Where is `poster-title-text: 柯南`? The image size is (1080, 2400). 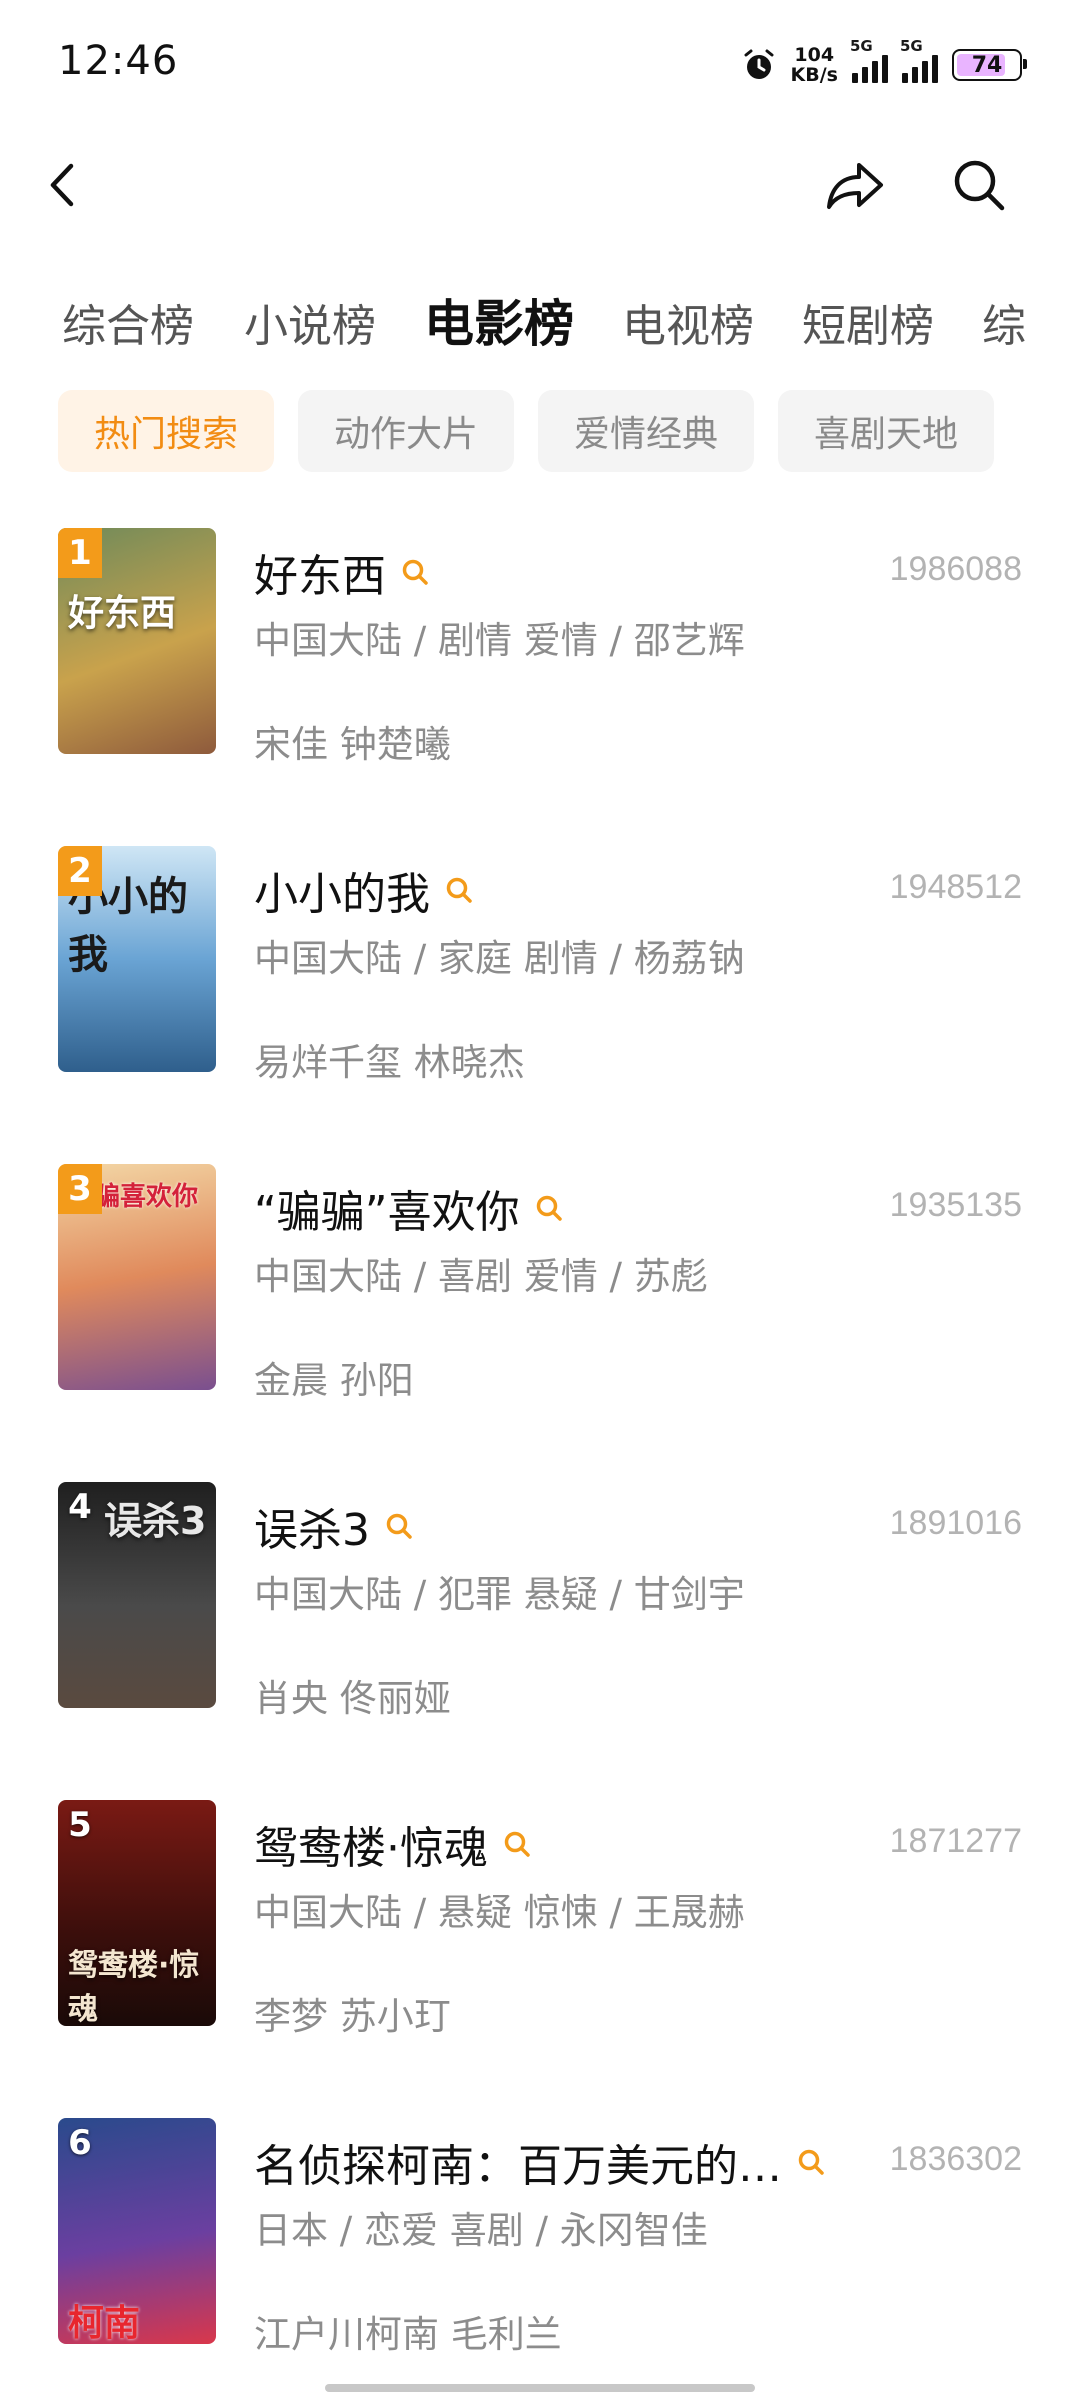 poster-title-text: 柯南 is located at coordinates (104, 2323).